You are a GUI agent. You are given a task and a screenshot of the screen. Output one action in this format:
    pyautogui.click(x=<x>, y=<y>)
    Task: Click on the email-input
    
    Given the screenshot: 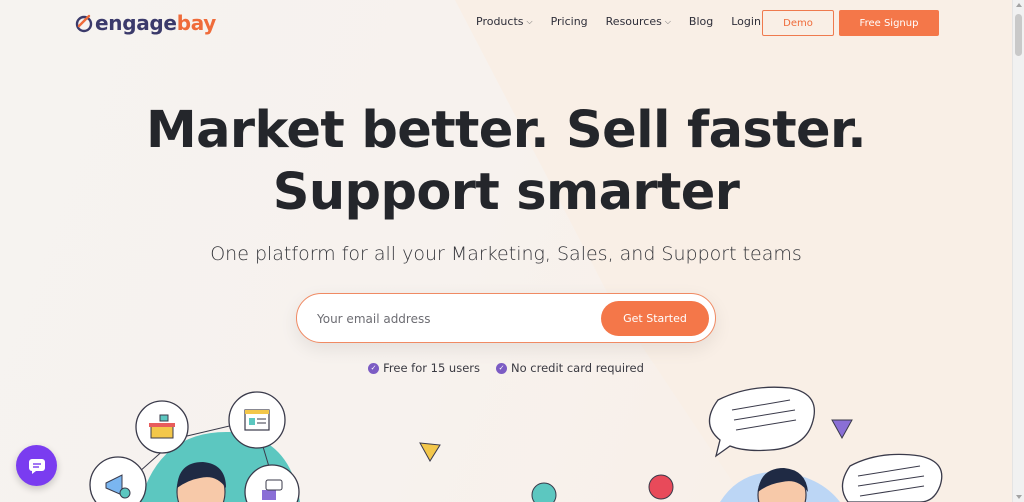 What is the action you would take?
    pyautogui.click(x=452, y=319)
    